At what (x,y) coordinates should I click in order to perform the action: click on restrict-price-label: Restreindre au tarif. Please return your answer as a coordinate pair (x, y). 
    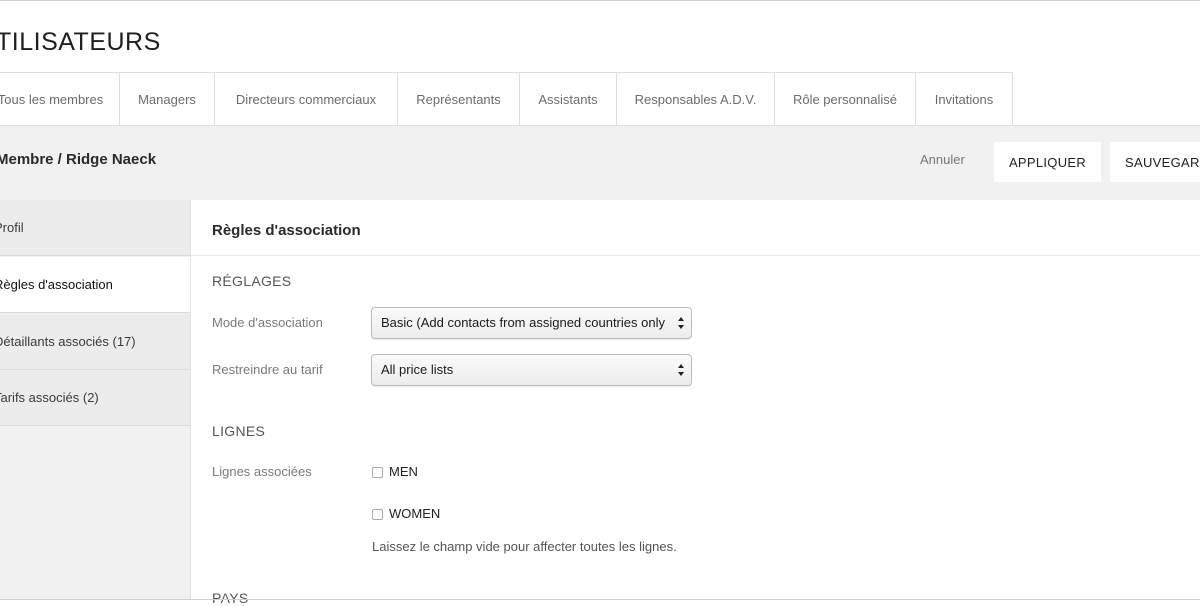
    Looking at the image, I should click on (267, 369).